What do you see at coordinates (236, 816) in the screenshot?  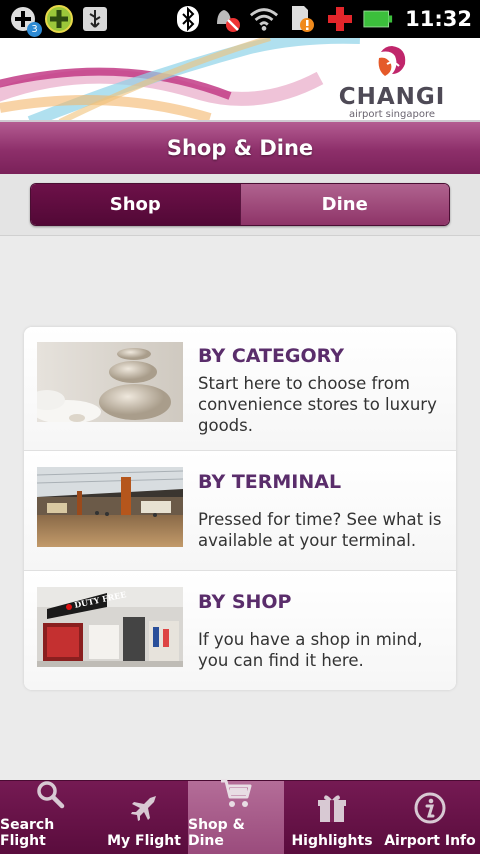 I see `nav-shop-dine: Shop & Dine` at bounding box center [236, 816].